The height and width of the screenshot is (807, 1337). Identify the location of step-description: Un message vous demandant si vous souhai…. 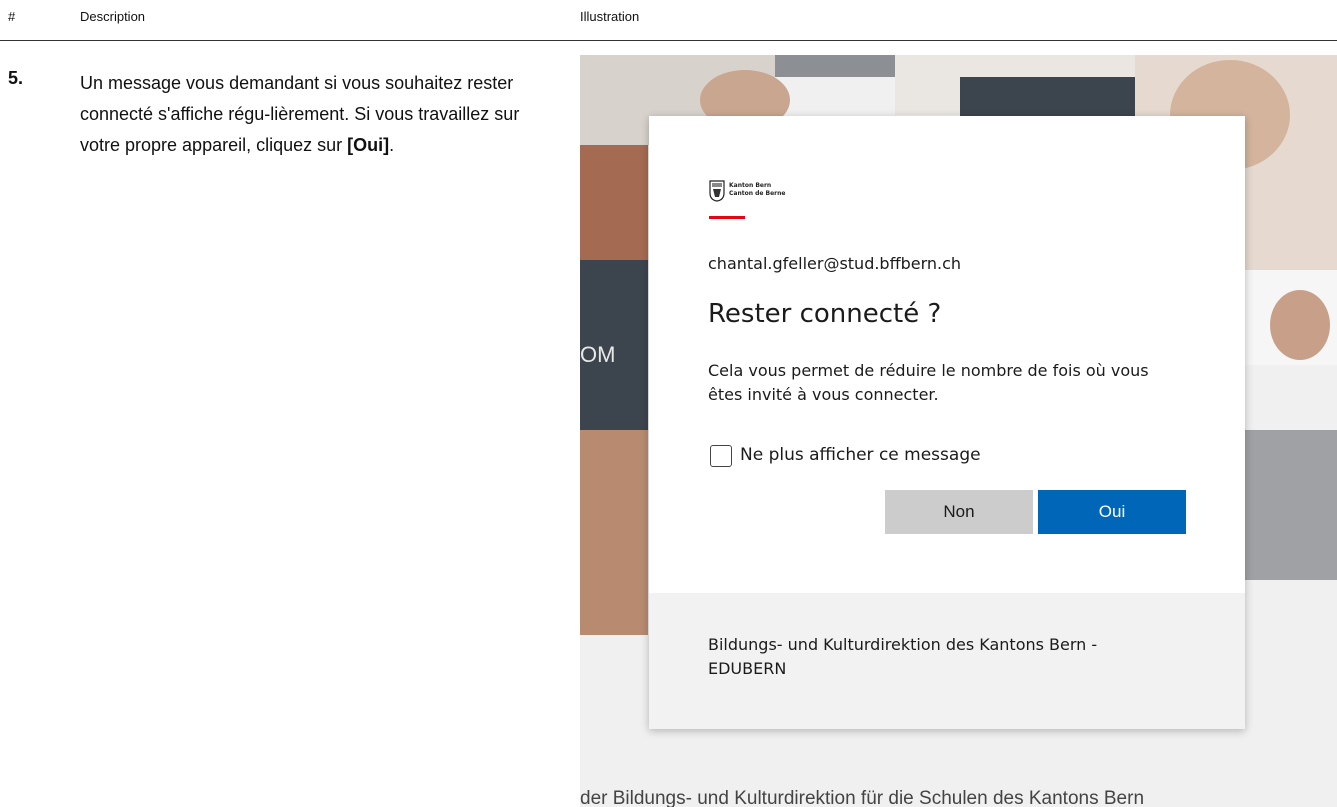
(300, 114).